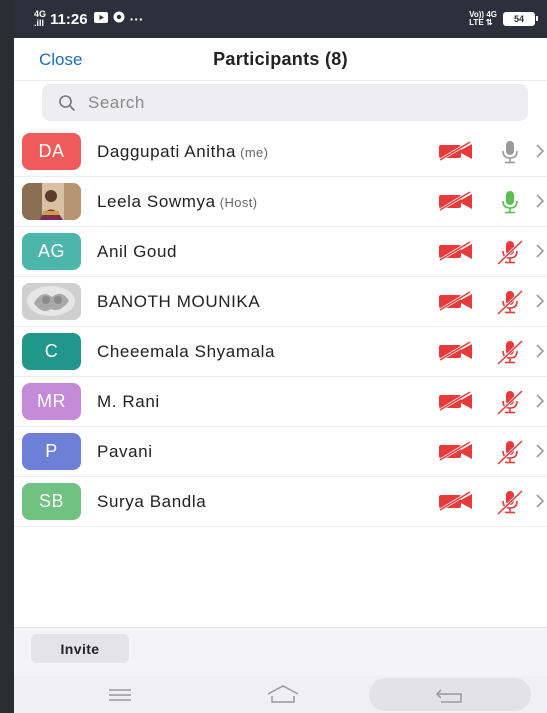 The height and width of the screenshot is (713, 547). Describe the element at coordinates (136, 19) in the screenshot. I see `more-notifications-icon: ···` at that location.